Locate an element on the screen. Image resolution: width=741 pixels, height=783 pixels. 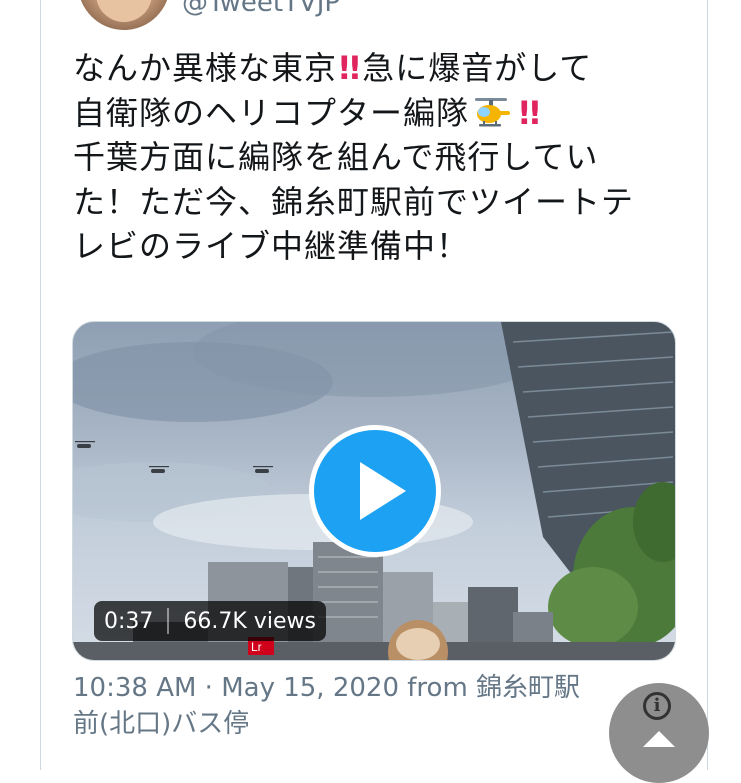
video-duration: 0:37 is located at coordinates (129, 621).